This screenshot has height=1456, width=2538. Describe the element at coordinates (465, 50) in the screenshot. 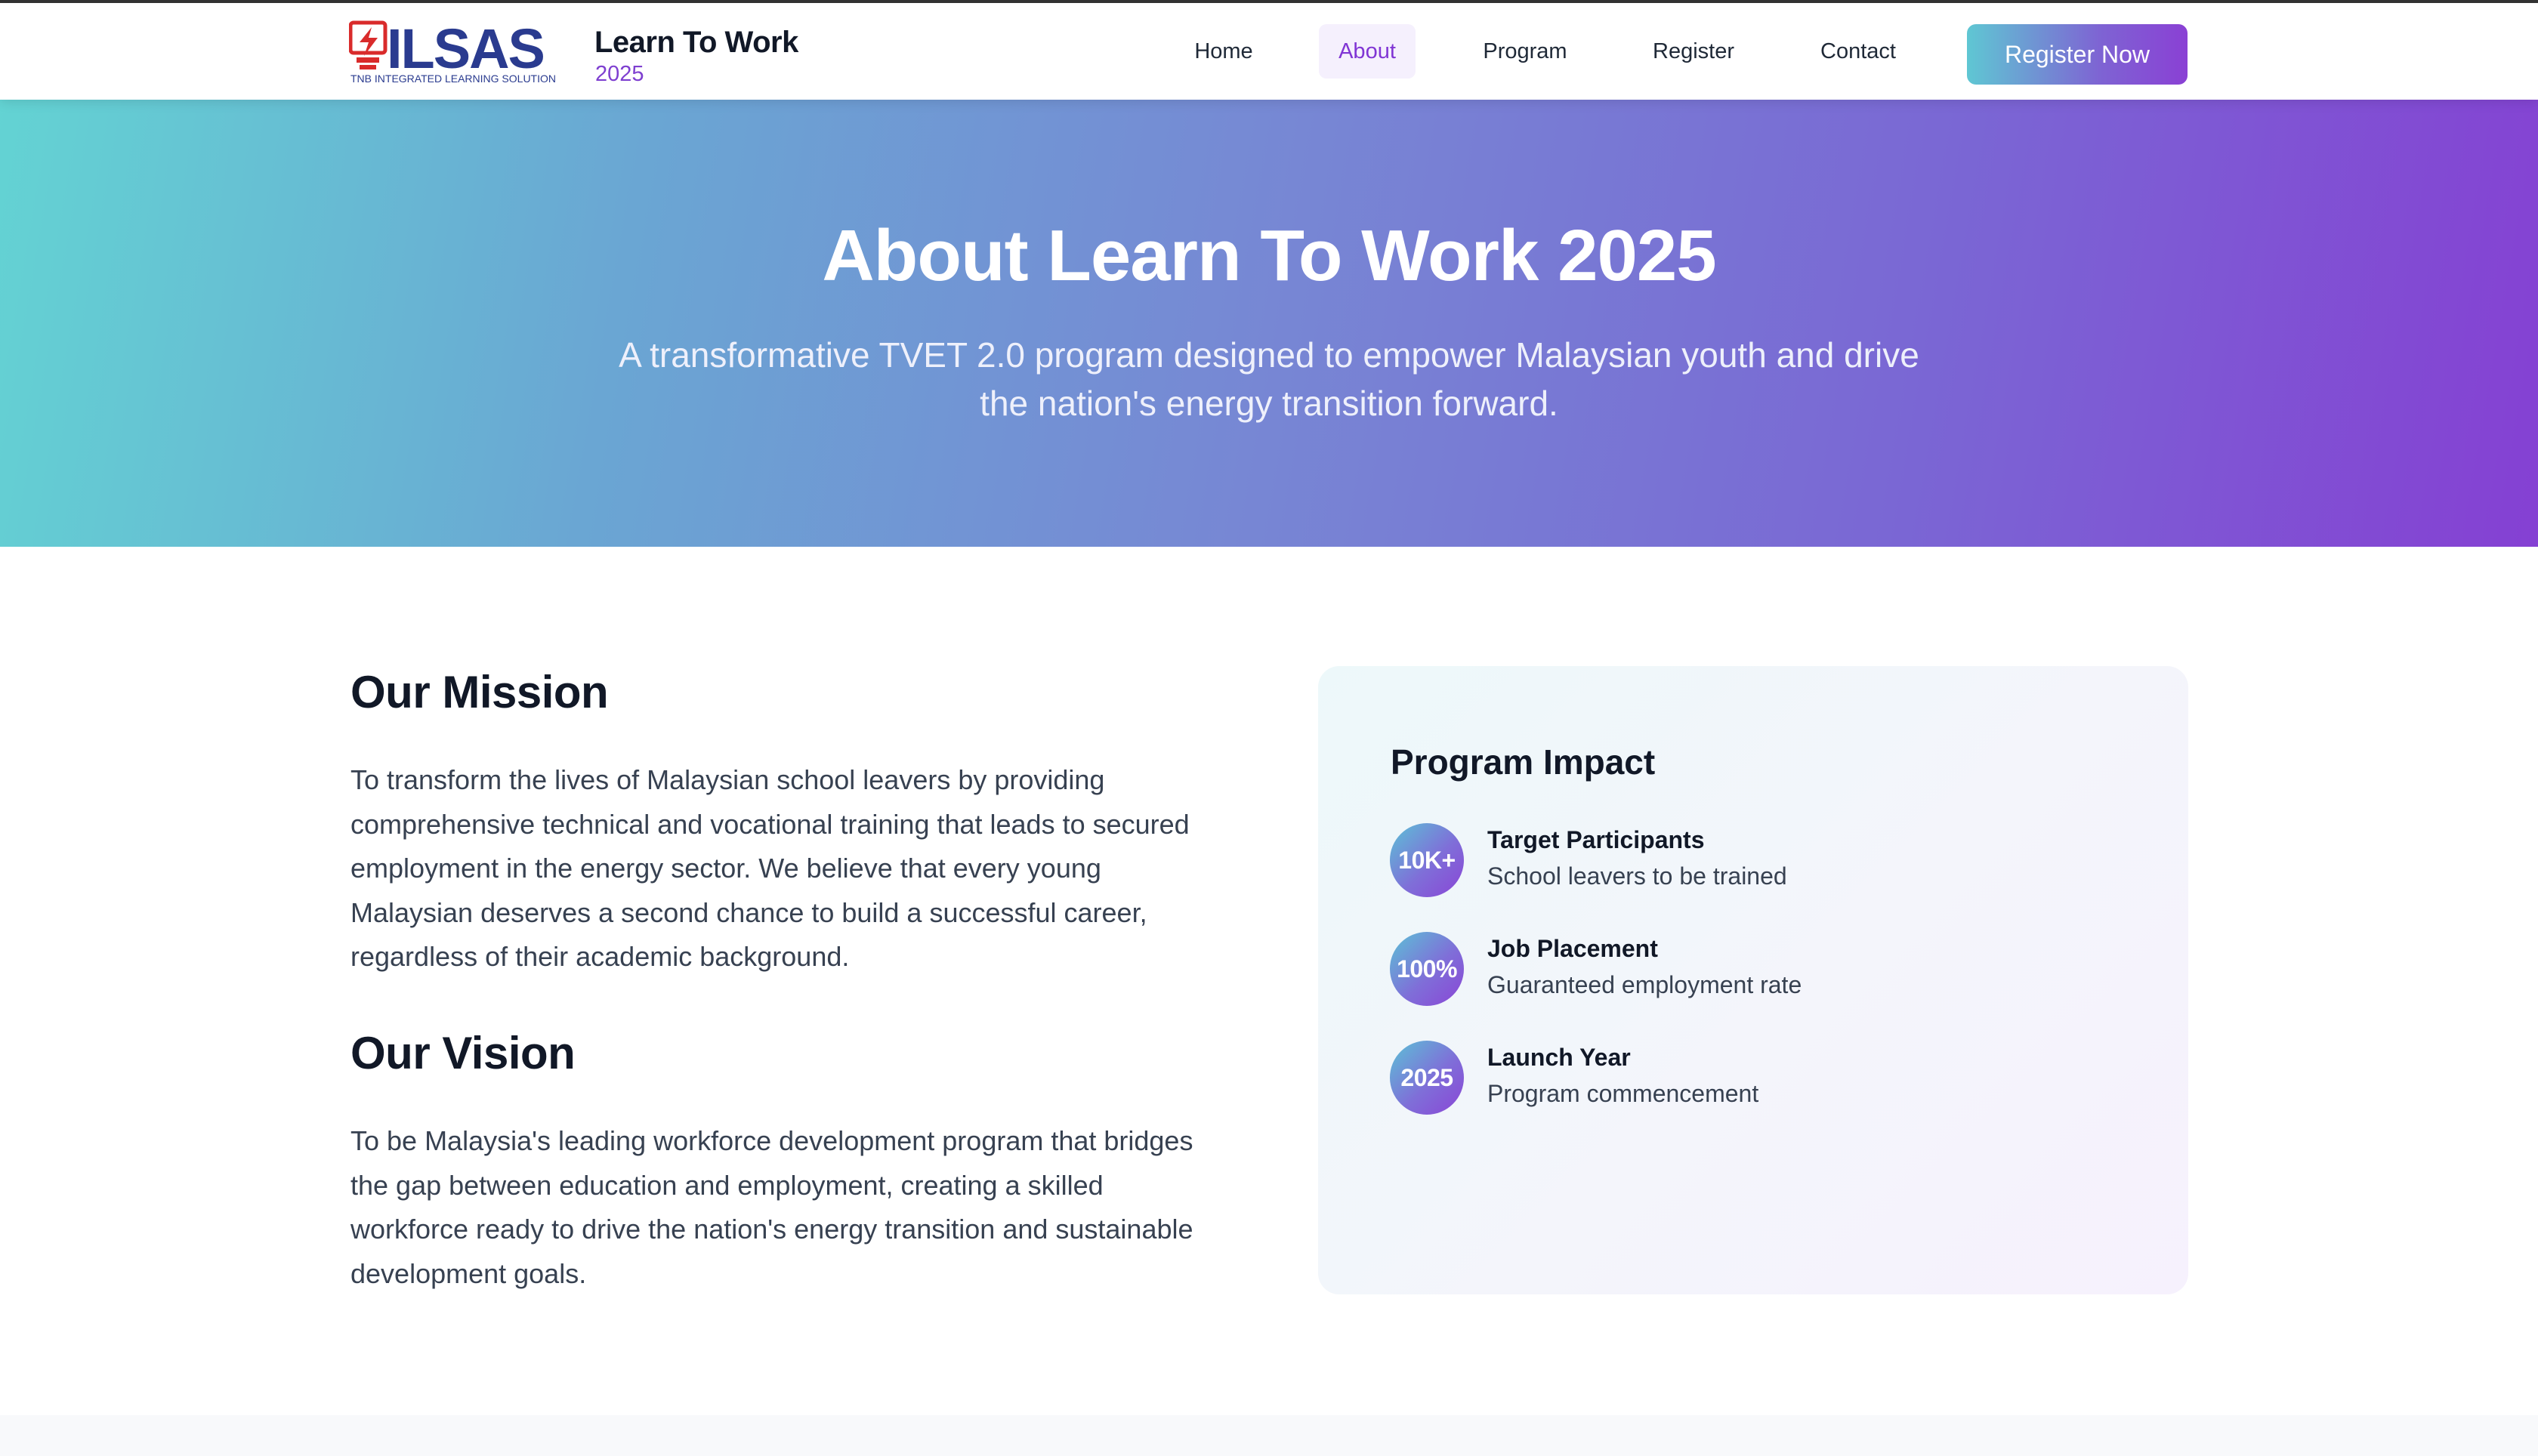

I see `logo-text: ILSAS` at that location.